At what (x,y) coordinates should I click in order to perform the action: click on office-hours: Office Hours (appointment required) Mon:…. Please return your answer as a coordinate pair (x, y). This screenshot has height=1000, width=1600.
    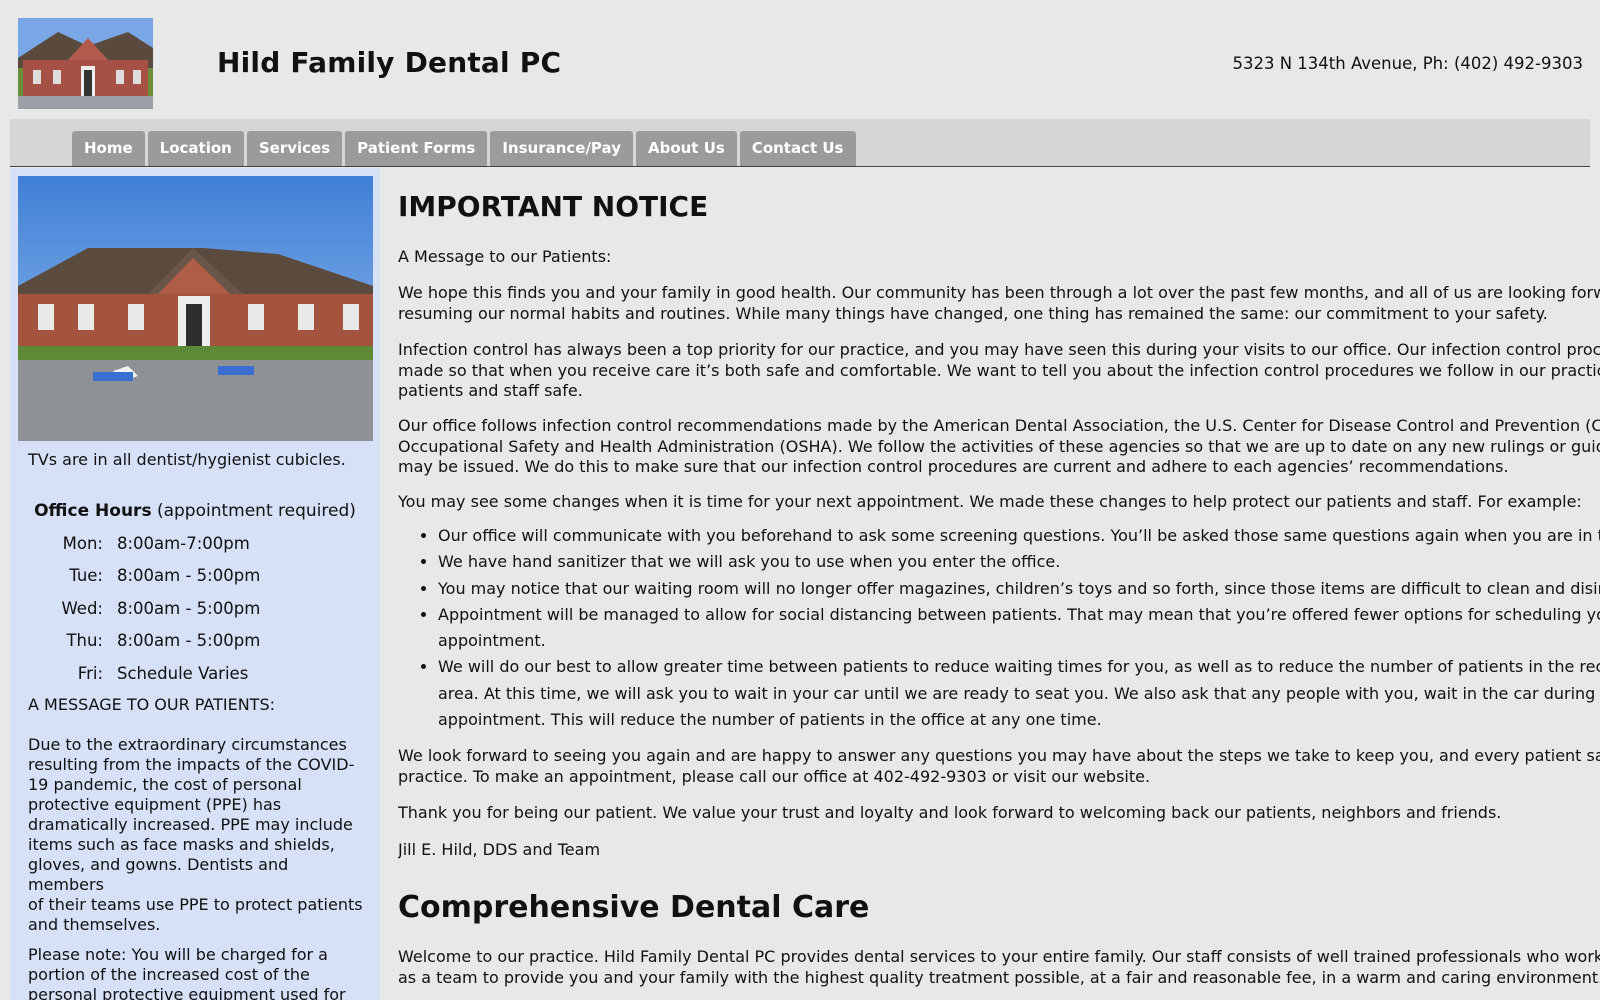
    Looking at the image, I should click on (195, 595).